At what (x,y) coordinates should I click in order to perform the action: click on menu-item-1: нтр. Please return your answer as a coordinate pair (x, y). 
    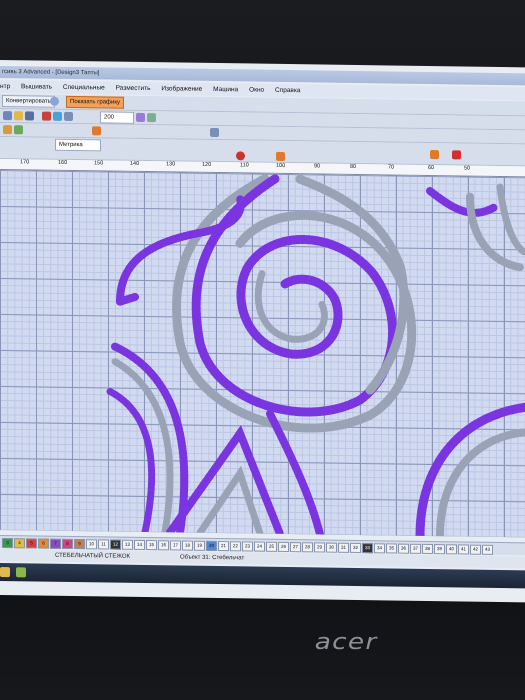
    Looking at the image, I should click on (5, 86).